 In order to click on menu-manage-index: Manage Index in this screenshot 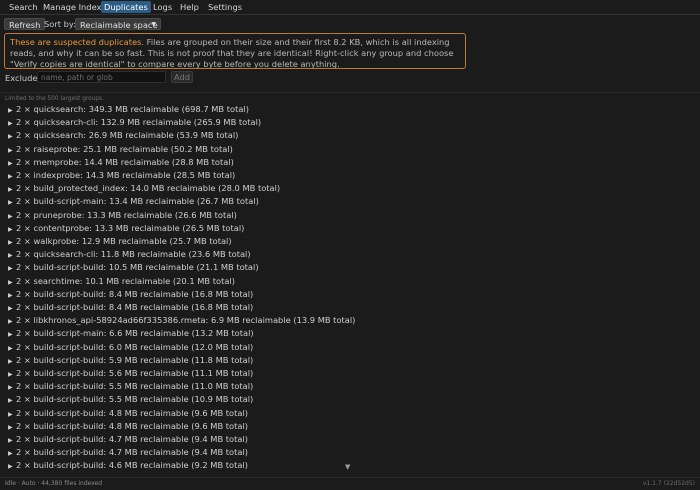, I will do `click(72, 7)`.